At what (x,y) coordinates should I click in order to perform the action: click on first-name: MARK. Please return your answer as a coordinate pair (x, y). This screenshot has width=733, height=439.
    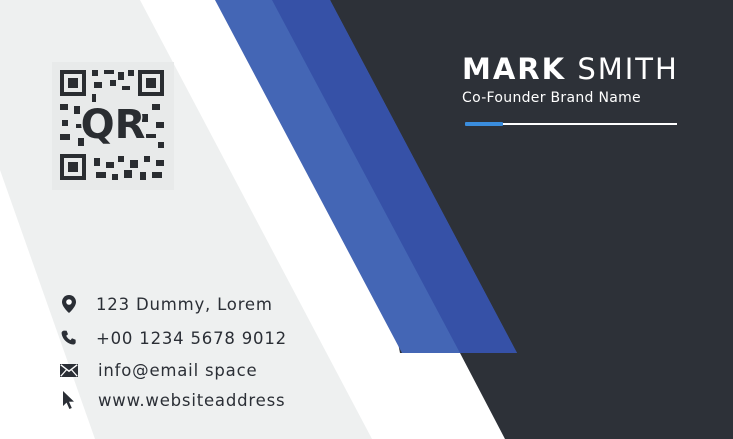
    Looking at the image, I should click on (514, 69).